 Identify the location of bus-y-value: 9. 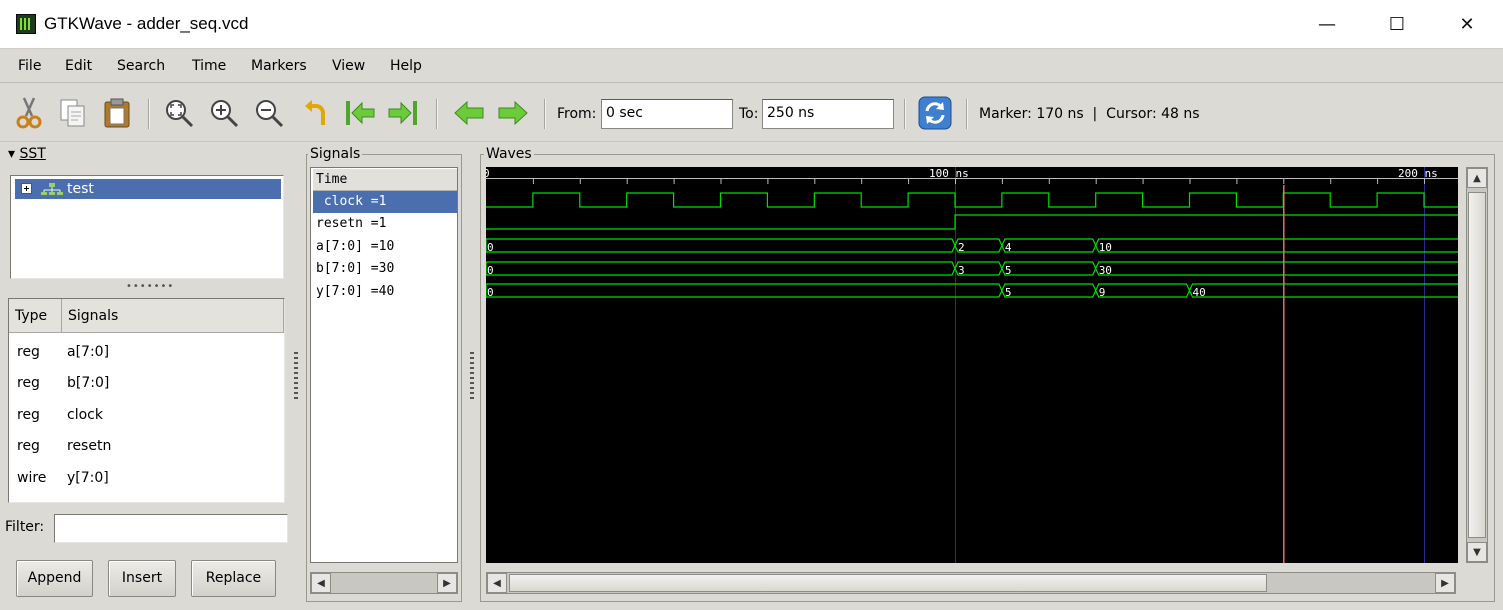
(1102, 292).